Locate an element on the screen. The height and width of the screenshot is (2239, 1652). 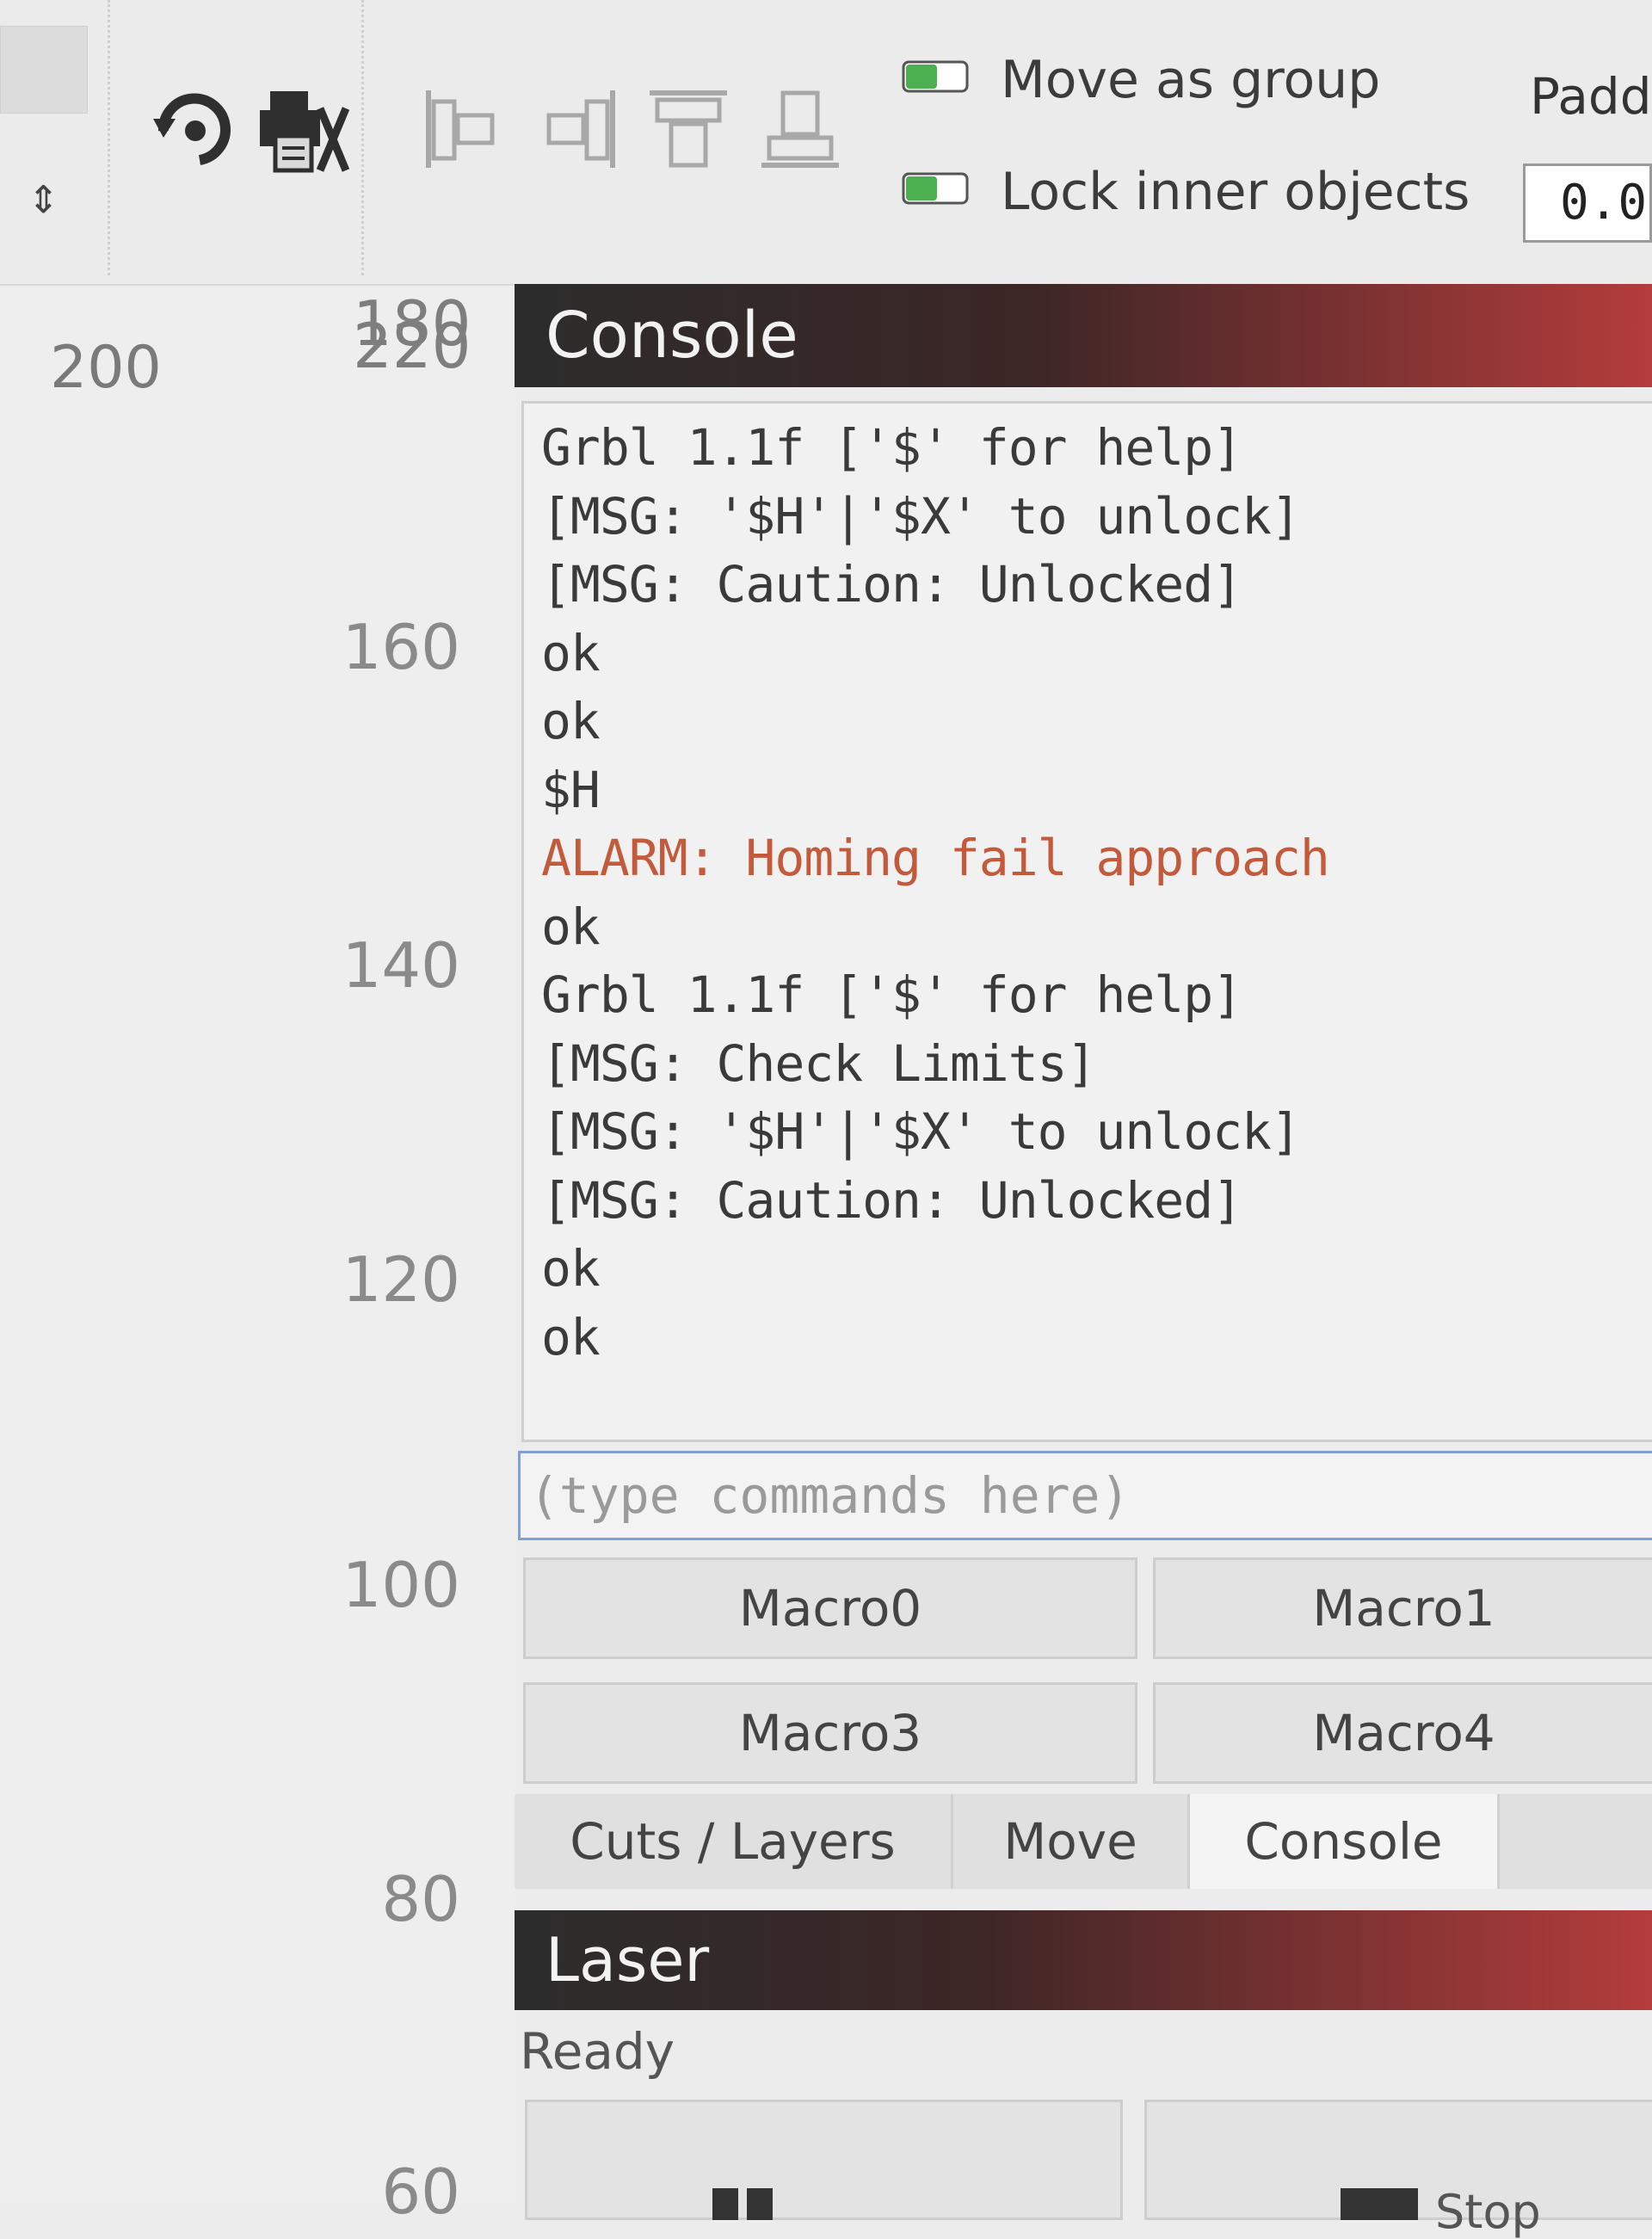
align-right-icon is located at coordinates (581, 129).